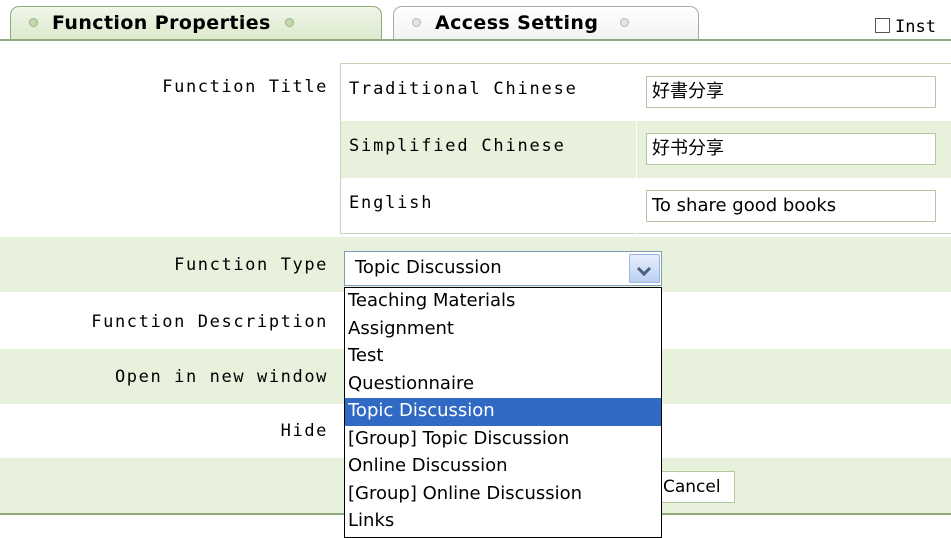 Image resolution: width=951 pixels, height=538 pixels. I want to click on tab-function-properties: Function Properties, so click(196, 23).